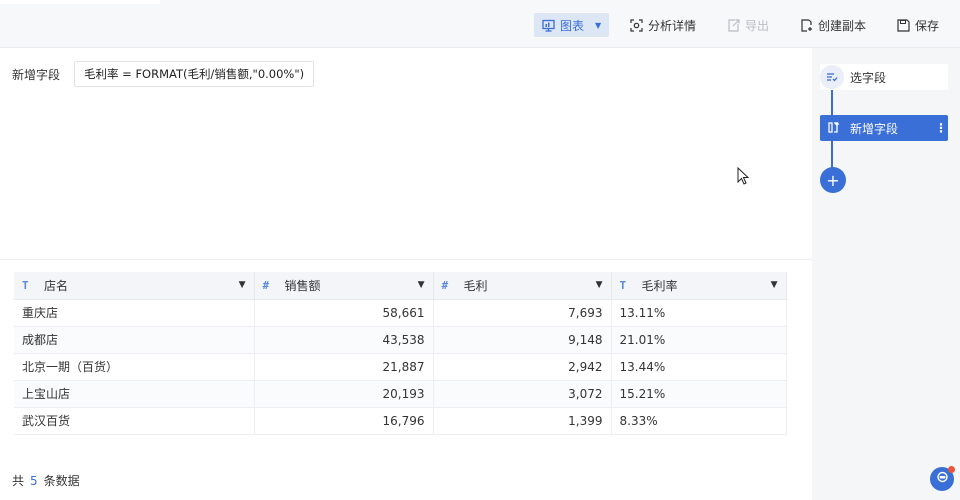 The height and width of the screenshot is (500, 960). I want to click on table-cell: 2,942, so click(522, 367).